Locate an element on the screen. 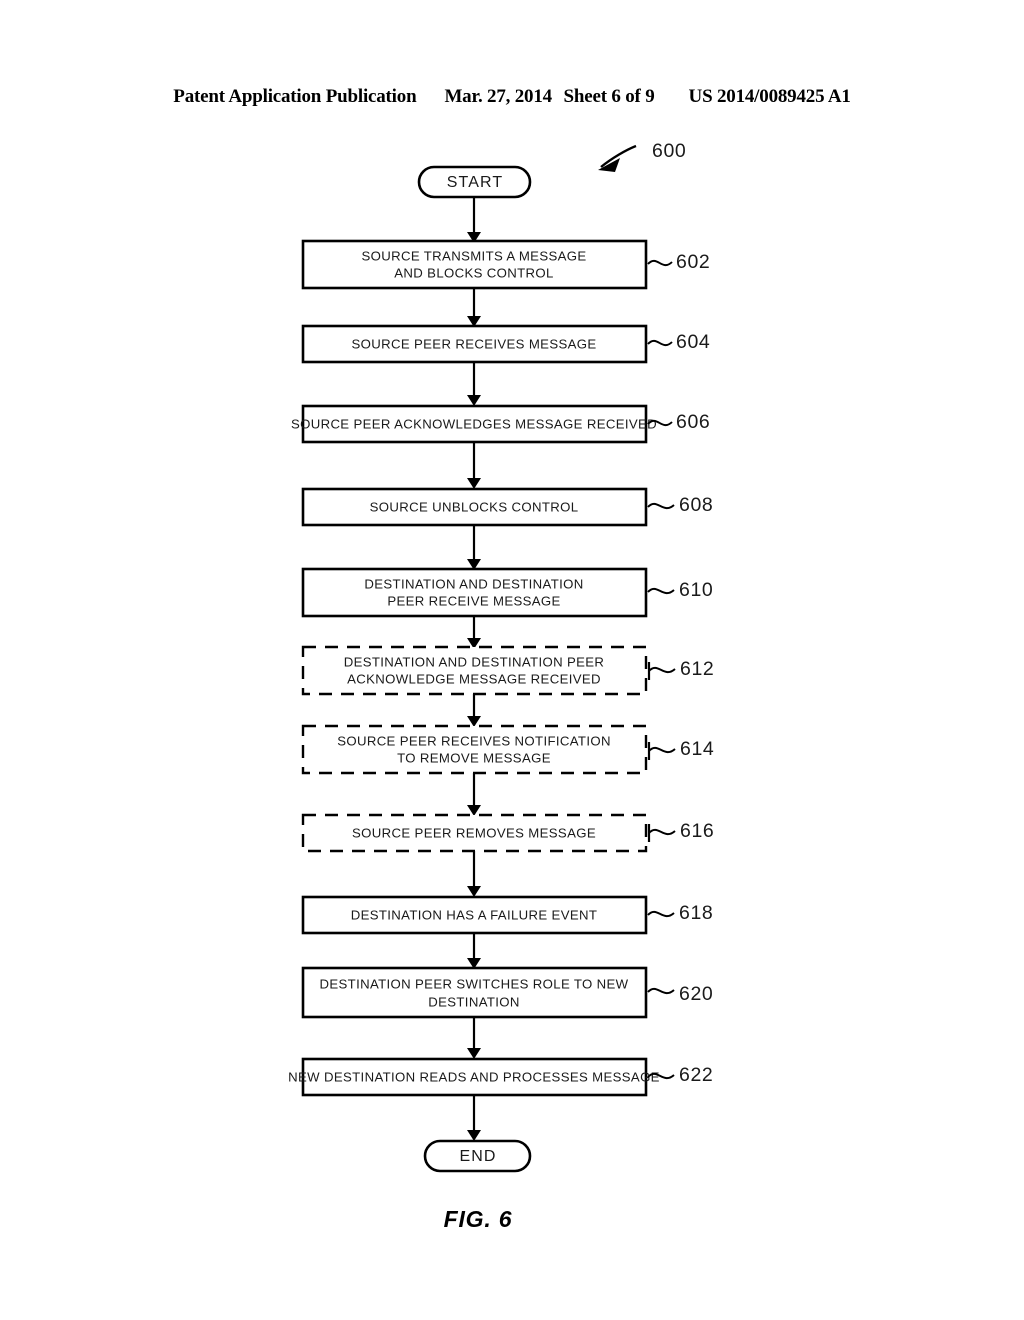 The image size is (1024, 1320). step-614-line-1: SOURCE PEER RECEIVES NOTIFICATION is located at coordinates (474, 740).